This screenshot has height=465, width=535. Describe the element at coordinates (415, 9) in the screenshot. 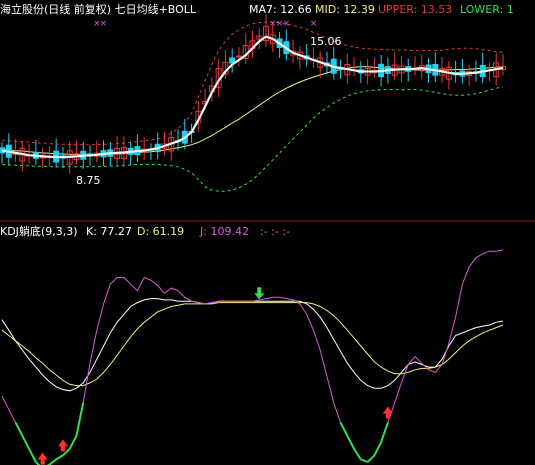

I see `upper-value: UPPER: 13.53` at that location.